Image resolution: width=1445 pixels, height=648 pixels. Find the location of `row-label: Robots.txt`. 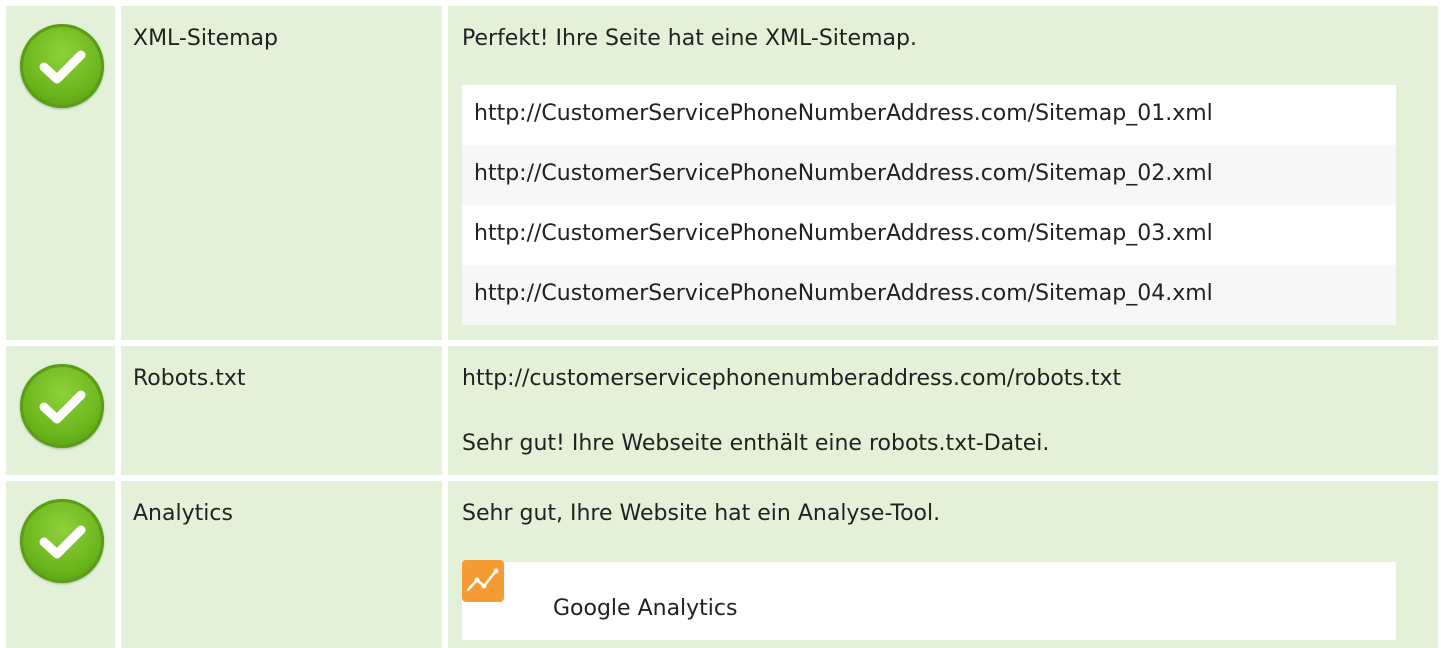

row-label: Robots.txt is located at coordinates (189, 378).